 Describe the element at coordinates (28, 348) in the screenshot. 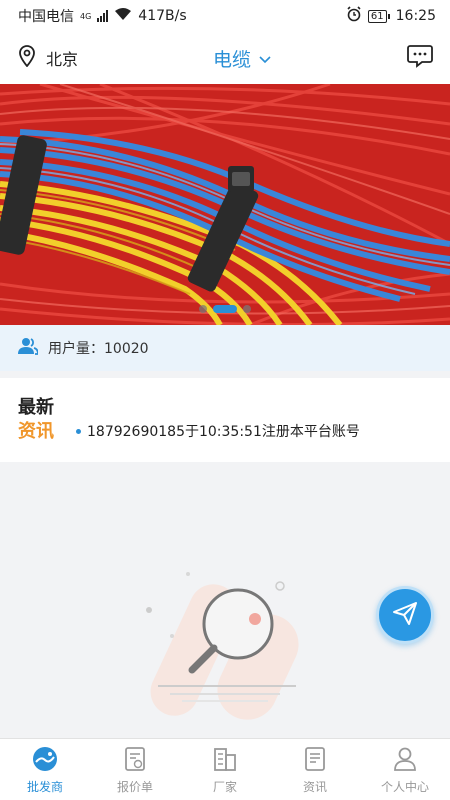

I see `users-icon` at that location.